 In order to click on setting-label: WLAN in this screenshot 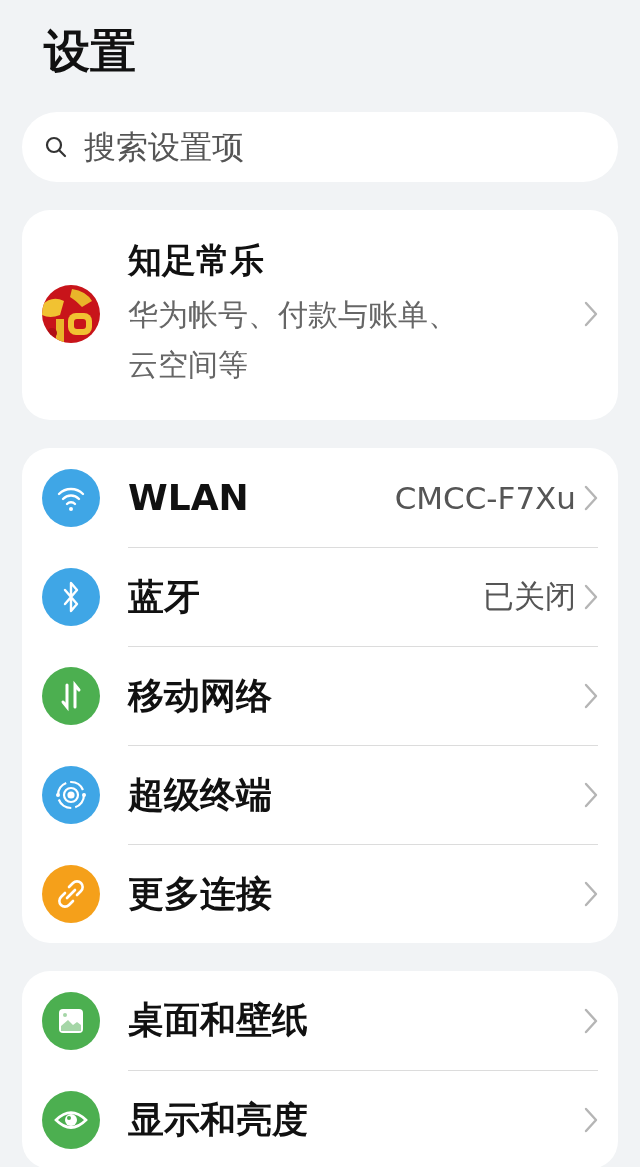, I will do `click(257, 497)`.